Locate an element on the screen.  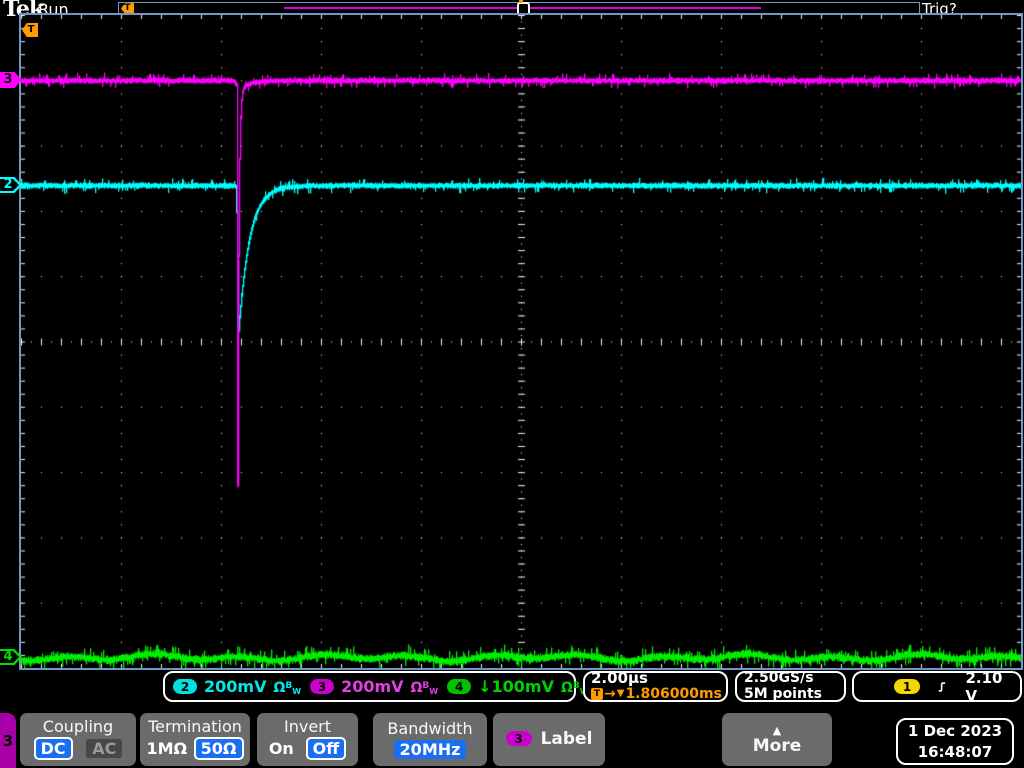
termination-50ohm-option: 50Ω is located at coordinates (218, 748).